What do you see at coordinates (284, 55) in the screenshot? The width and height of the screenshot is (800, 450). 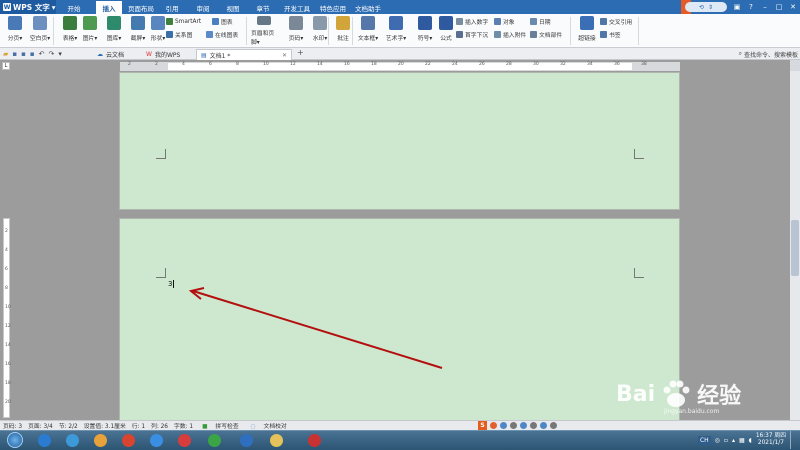 I see `close-tab-icon: ✕` at bounding box center [284, 55].